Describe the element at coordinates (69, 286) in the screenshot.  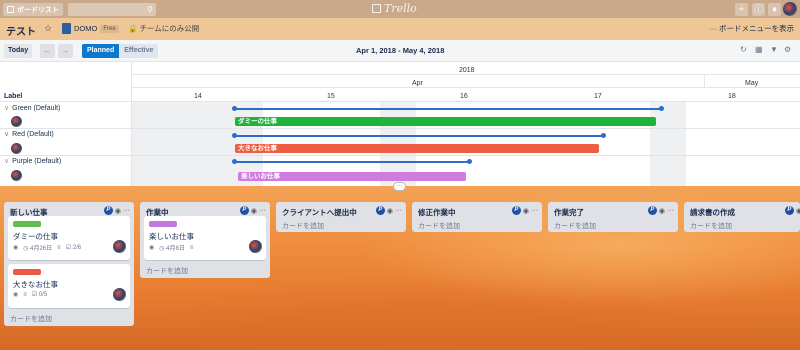
I see `card: 大きなお仕事 ◉ ≡ ☑ 0/5` at that location.